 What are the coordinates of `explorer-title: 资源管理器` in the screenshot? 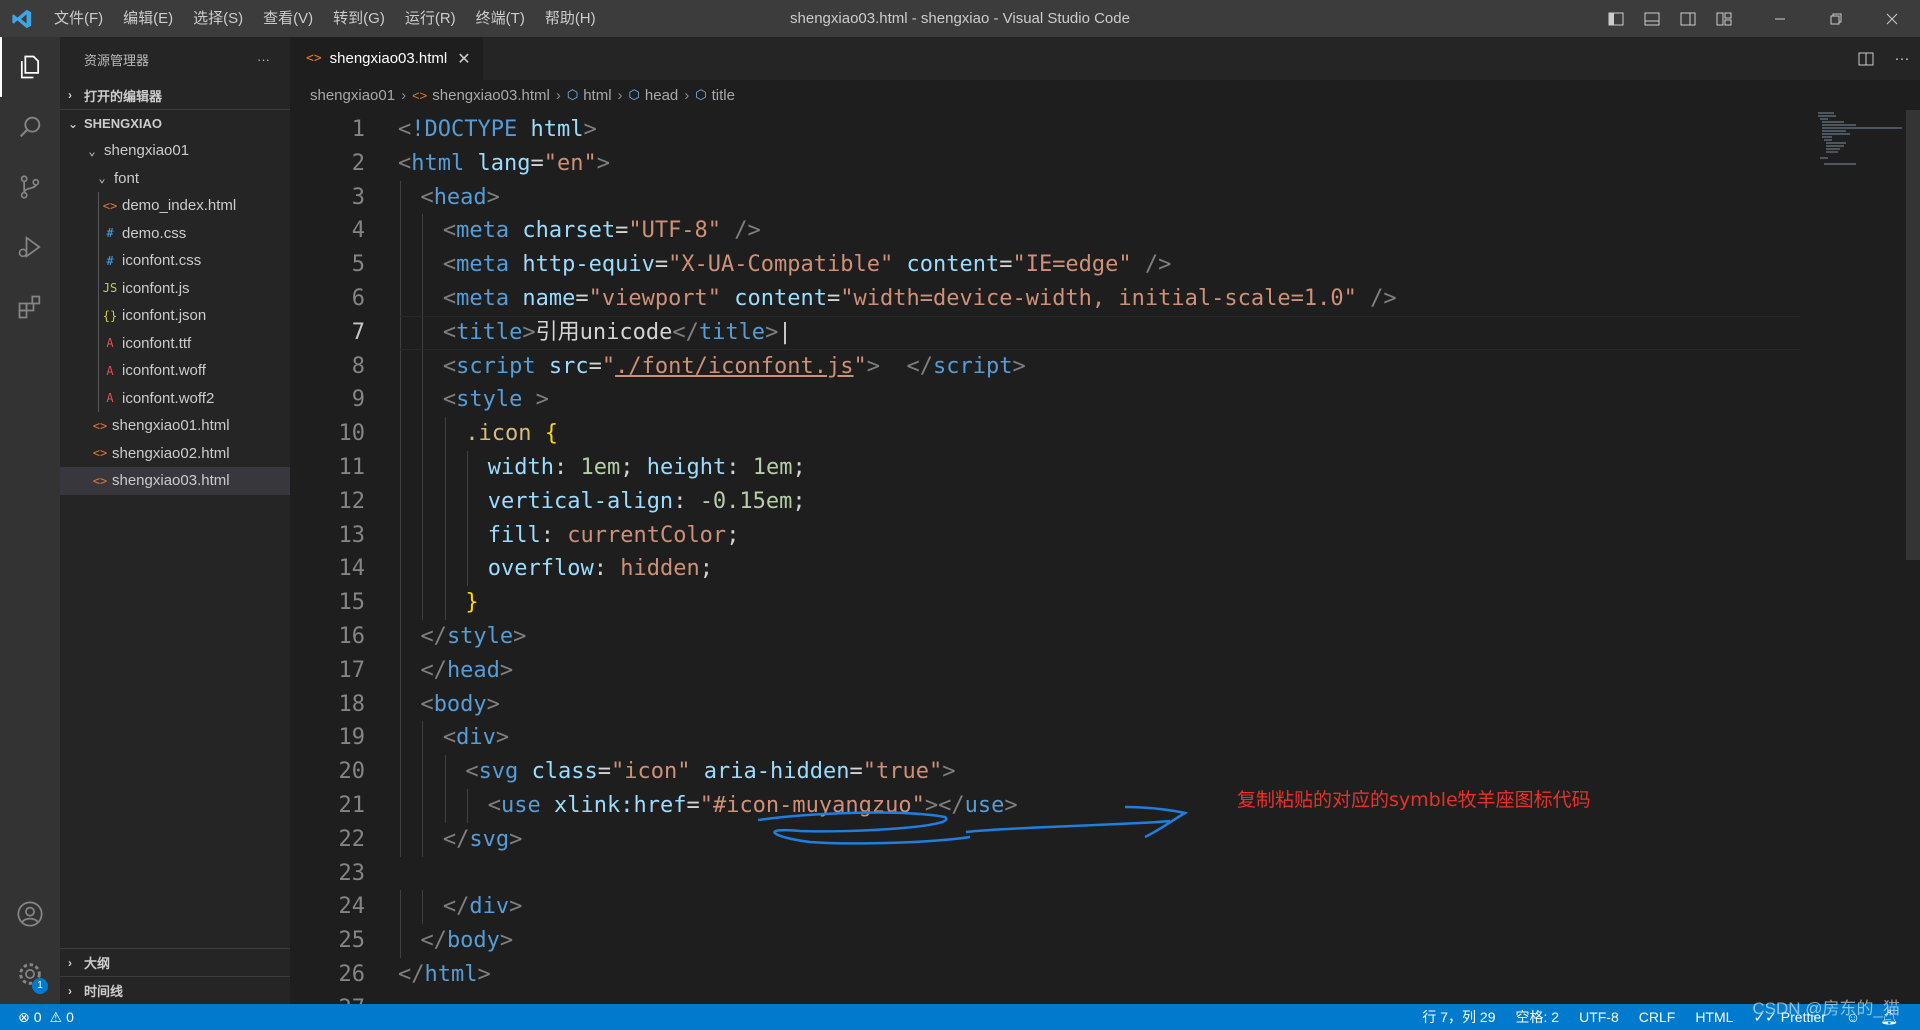 It's located at (117, 60).